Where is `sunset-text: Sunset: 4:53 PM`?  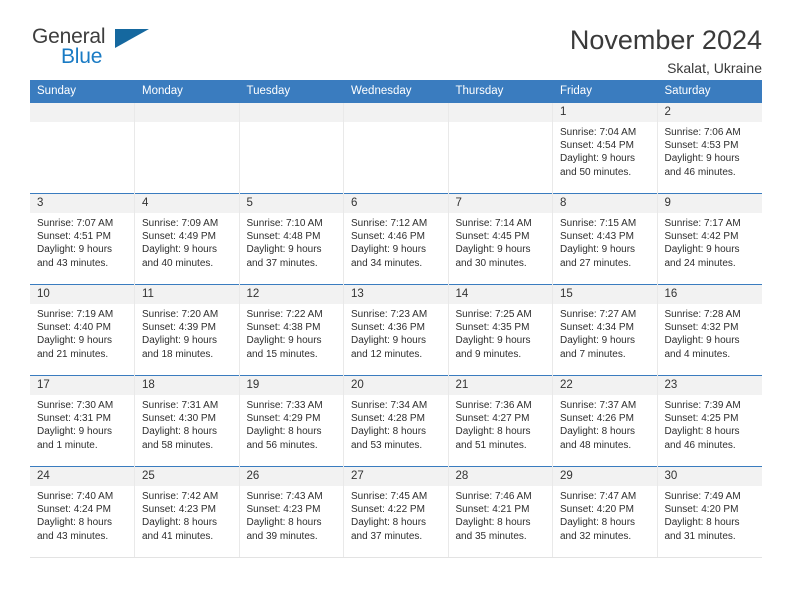
sunset-text: Sunset: 4:53 PM is located at coordinates (701, 146).